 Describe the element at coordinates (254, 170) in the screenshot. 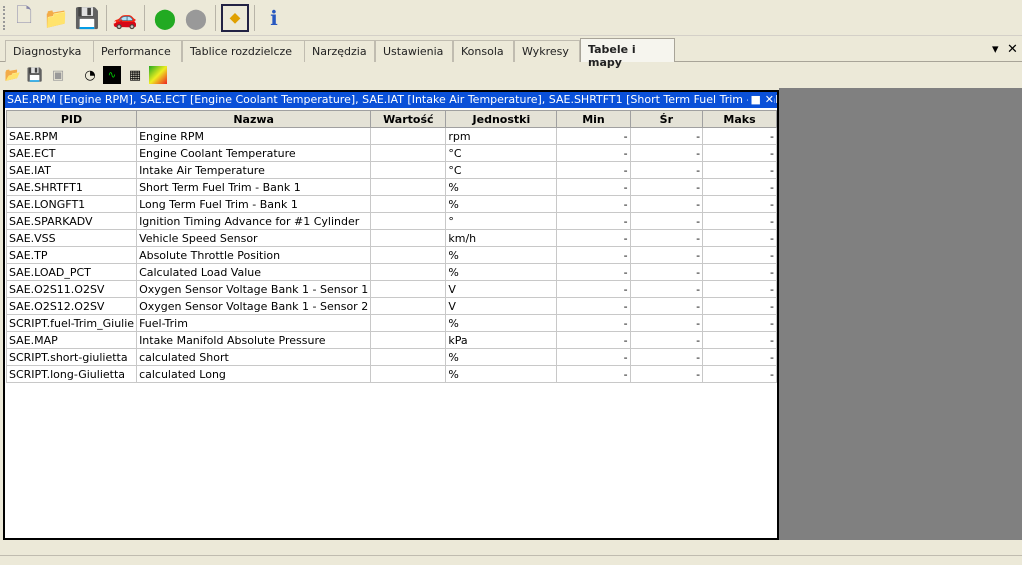

I see `cell-name: Intake Air Temperature` at that location.